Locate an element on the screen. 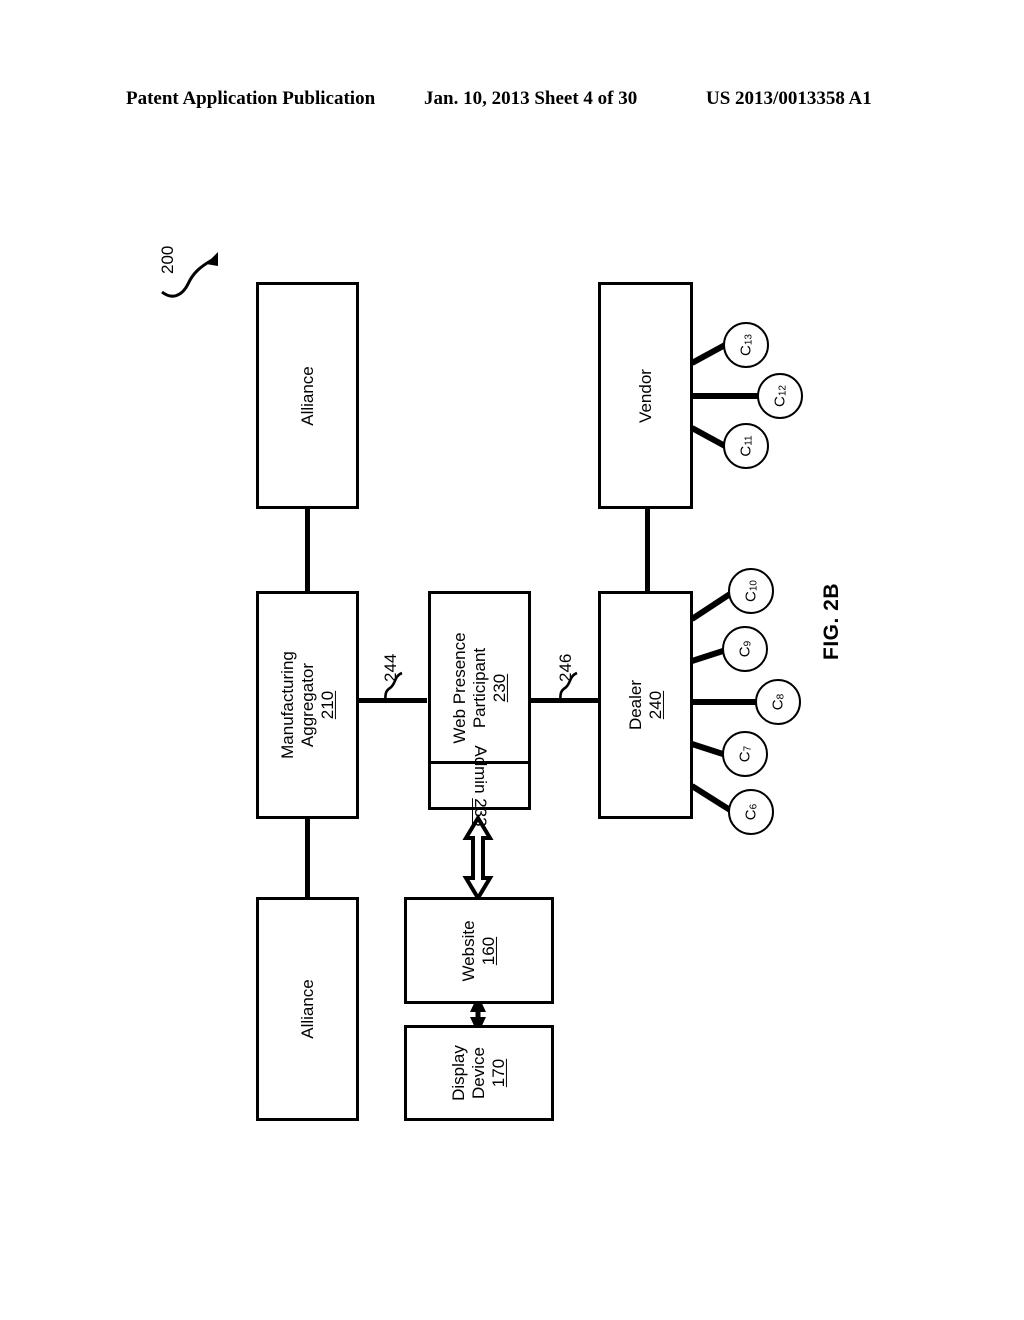 Image resolution: width=1024 pixels, height=1320 pixels. website-label-text: Website is located at coordinates (468, 950).